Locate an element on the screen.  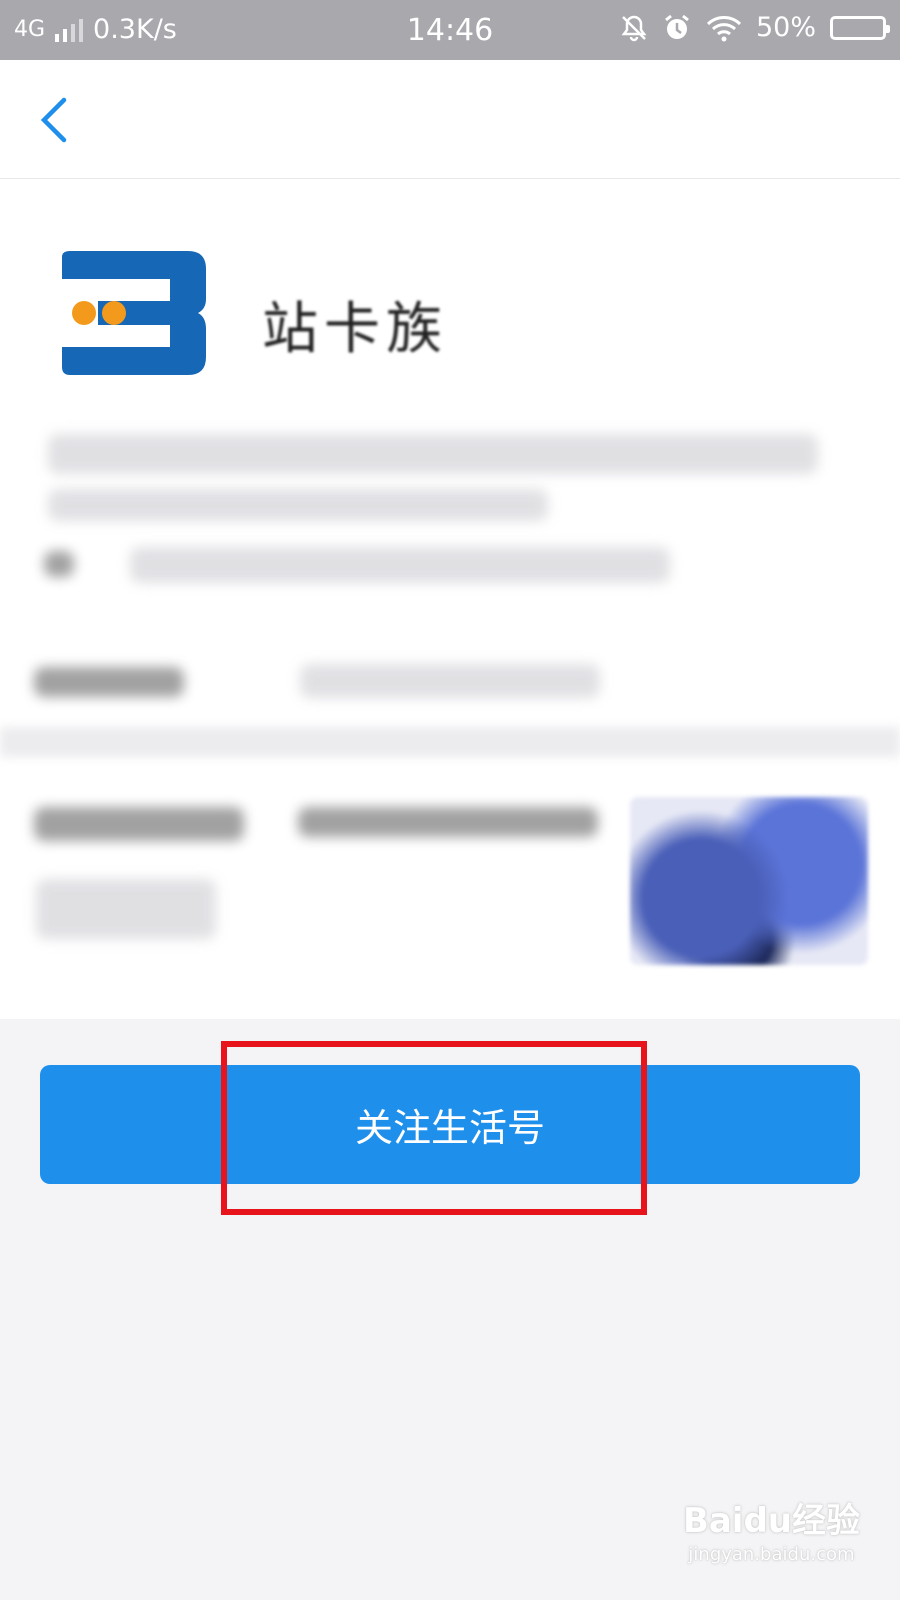
status-bar: 4G 0.3K/s 14:46 50% is located at coordinates (450, 30).